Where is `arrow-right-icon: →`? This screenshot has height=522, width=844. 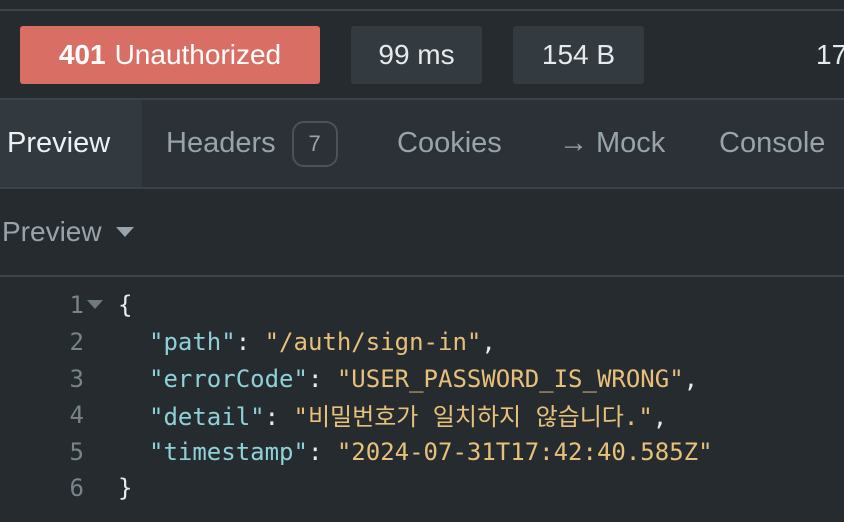 arrow-right-icon: → is located at coordinates (573, 143).